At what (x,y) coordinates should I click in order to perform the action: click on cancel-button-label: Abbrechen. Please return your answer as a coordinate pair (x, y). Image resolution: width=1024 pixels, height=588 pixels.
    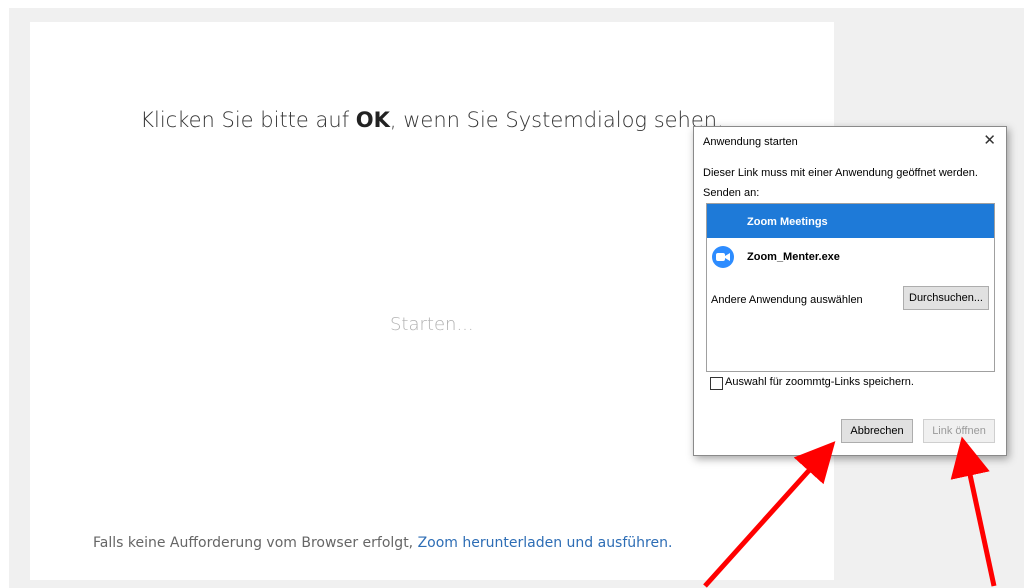
    Looking at the image, I should click on (877, 431).